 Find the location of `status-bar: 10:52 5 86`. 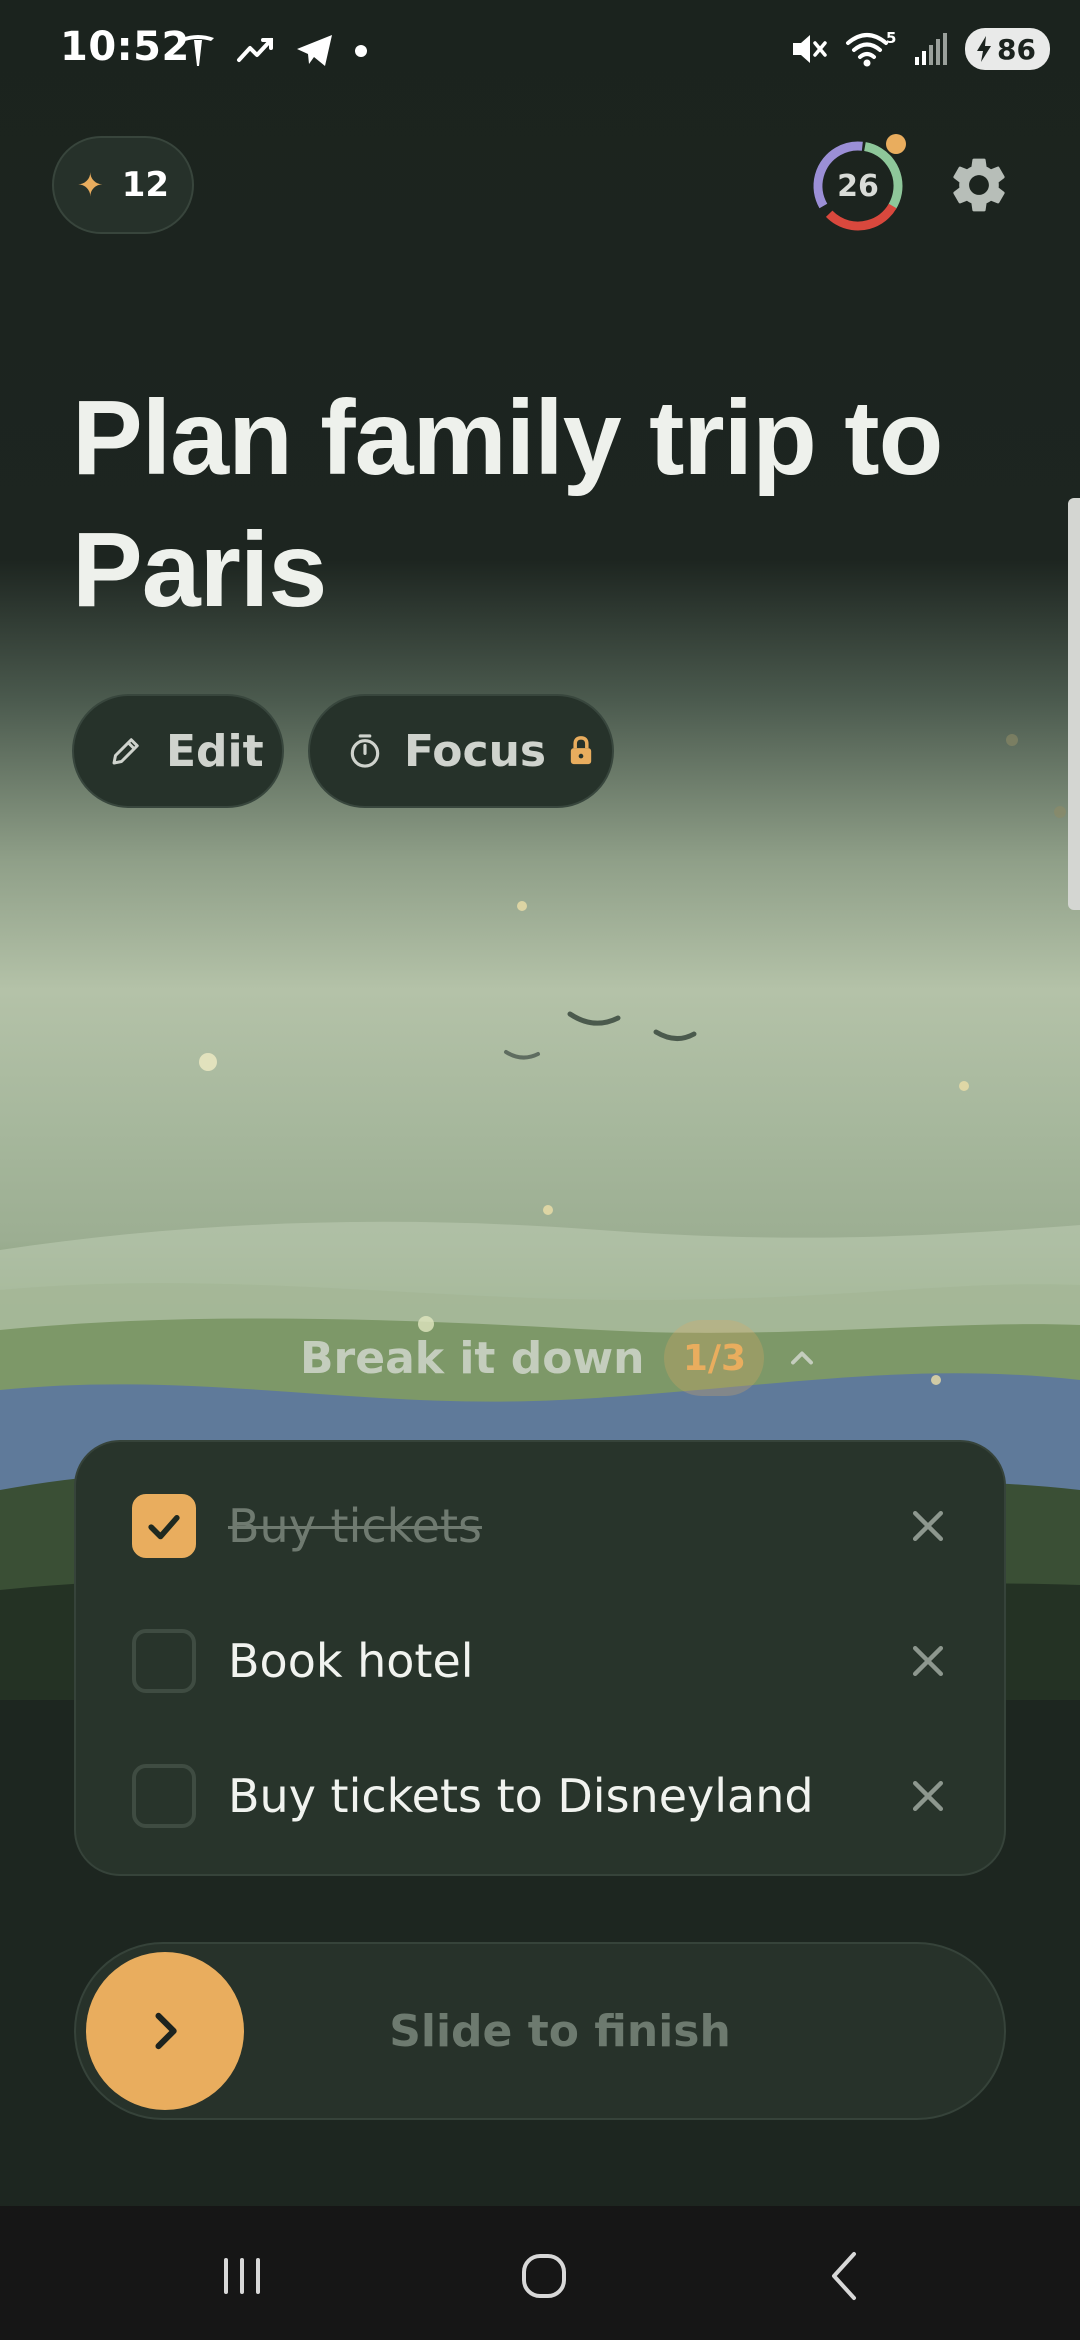

status-bar: 10:52 5 86 is located at coordinates (540, 50).